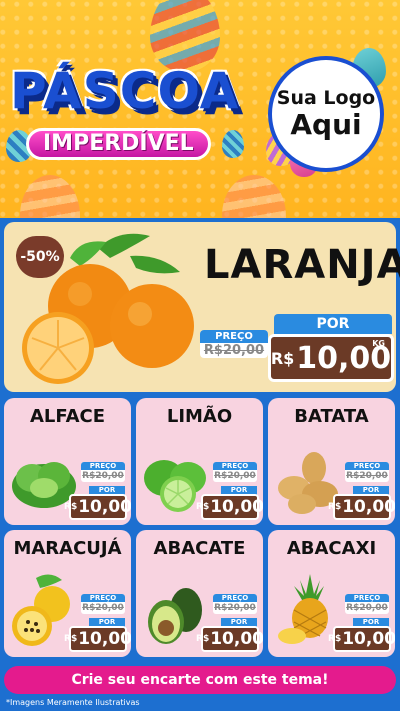 This screenshot has width=400, height=711. I want to click on logo-placeholder: Sua Logo Aqui, so click(326, 114).